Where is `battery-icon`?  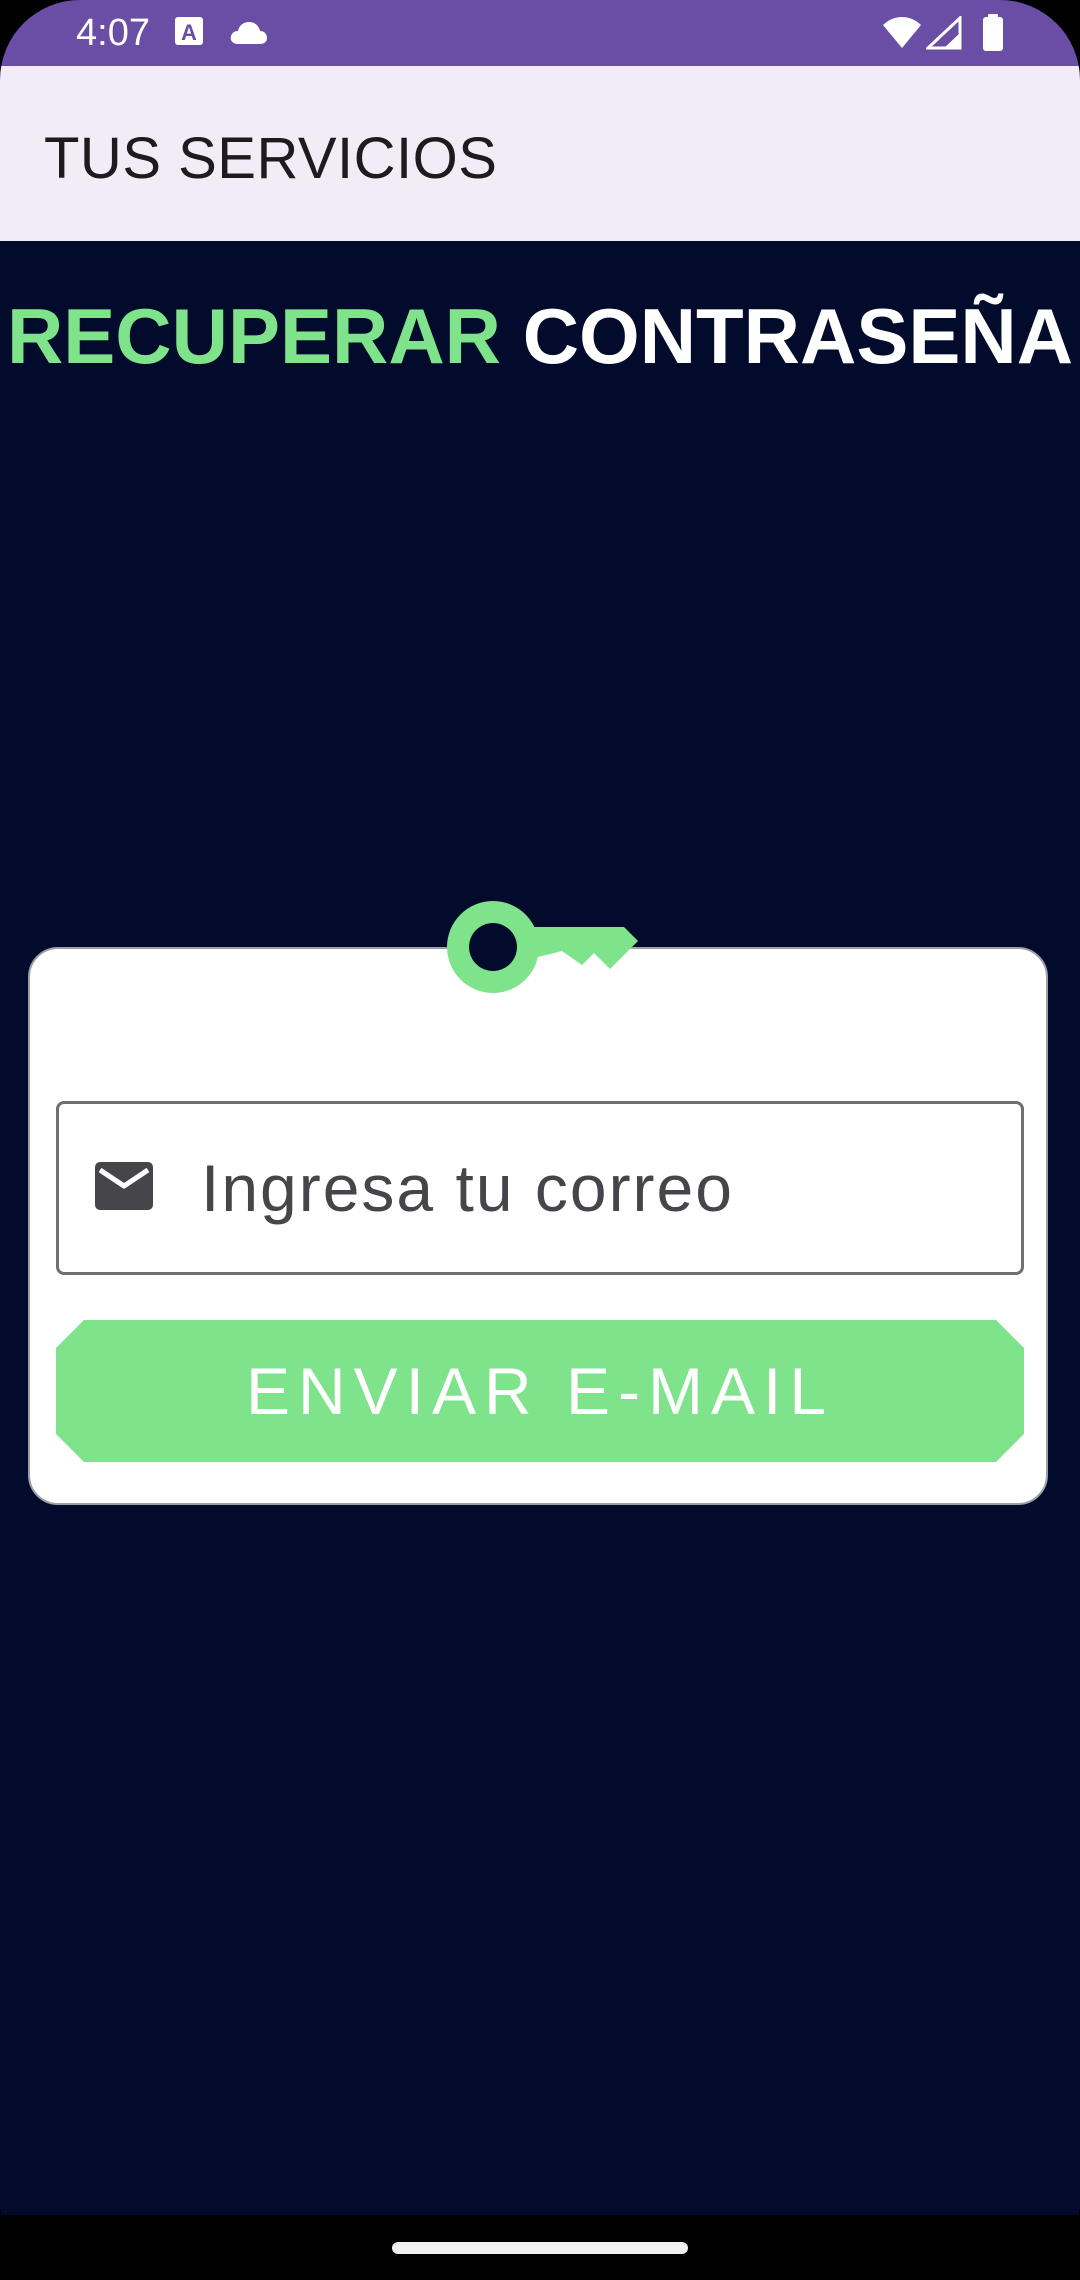 battery-icon is located at coordinates (993, 33).